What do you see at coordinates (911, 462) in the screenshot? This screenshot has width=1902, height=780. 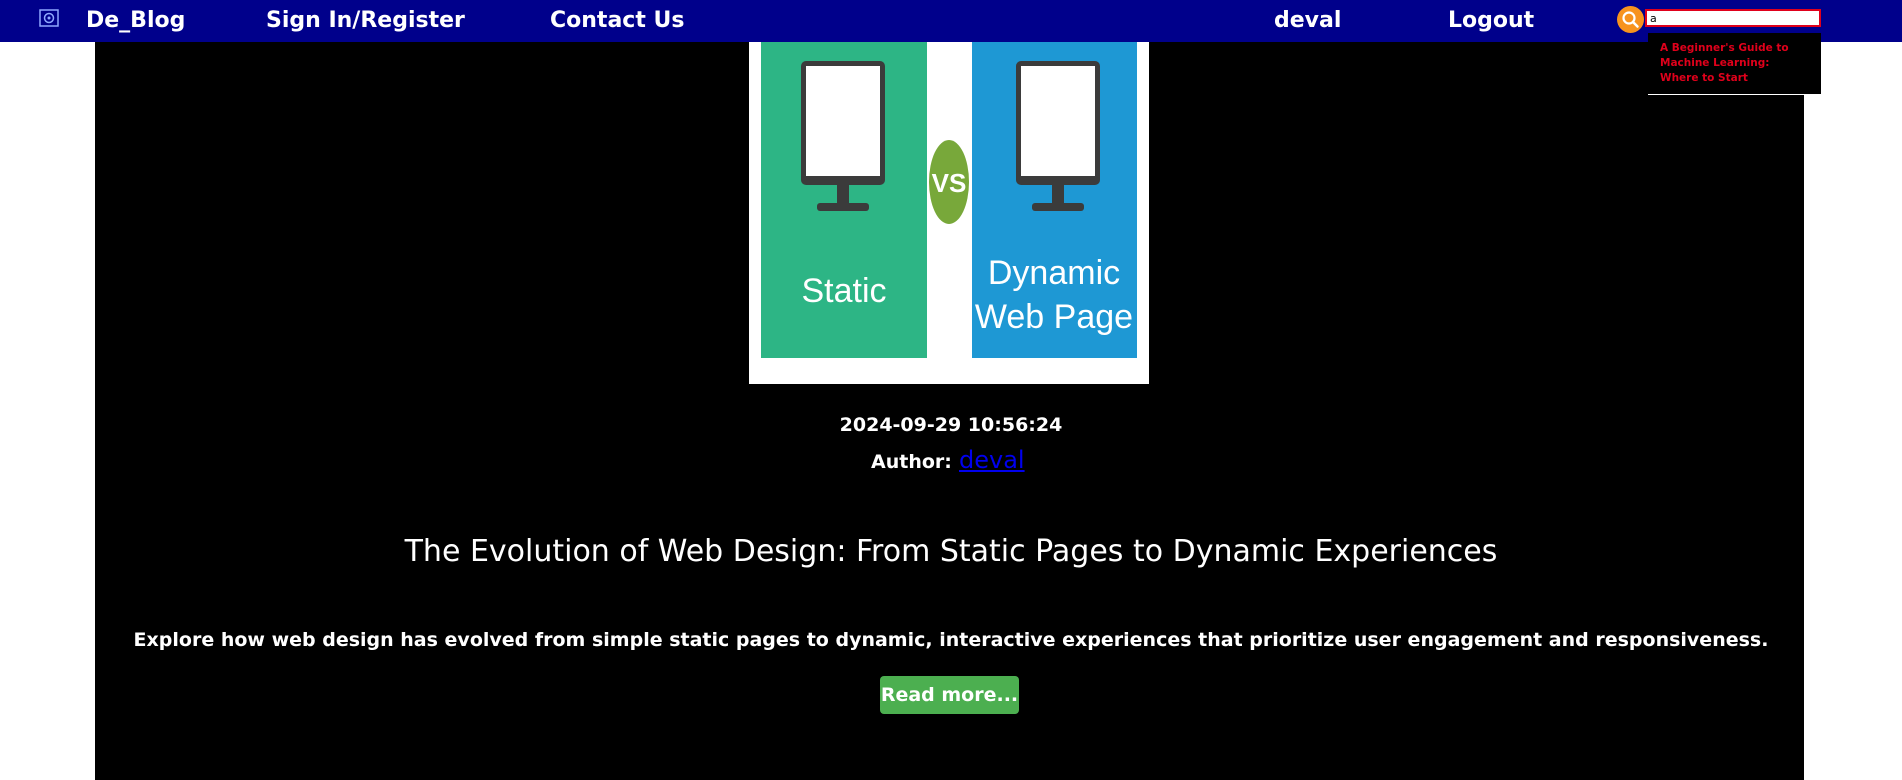 I see `author-label: Author:` at bounding box center [911, 462].